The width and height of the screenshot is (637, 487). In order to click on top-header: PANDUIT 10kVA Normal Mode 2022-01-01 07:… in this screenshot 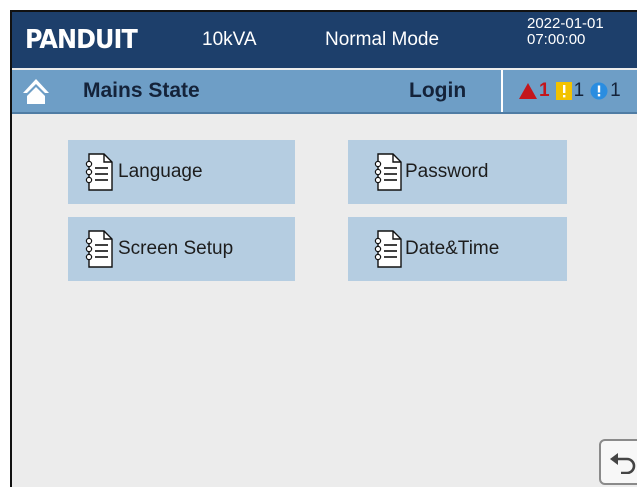, I will do `click(324, 40)`.